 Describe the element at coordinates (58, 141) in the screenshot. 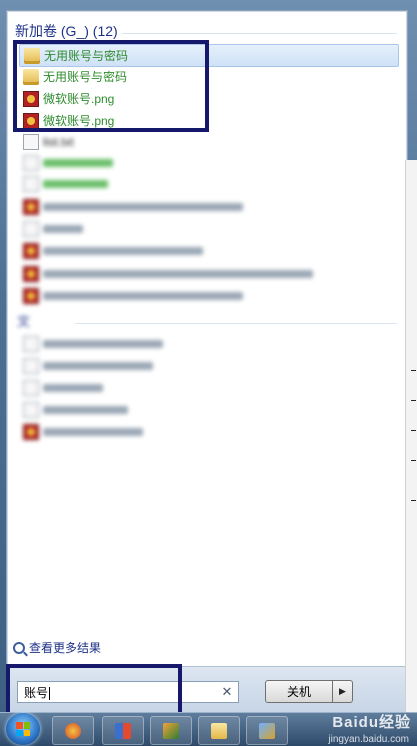

I see `result-item-label: list.txt` at that location.